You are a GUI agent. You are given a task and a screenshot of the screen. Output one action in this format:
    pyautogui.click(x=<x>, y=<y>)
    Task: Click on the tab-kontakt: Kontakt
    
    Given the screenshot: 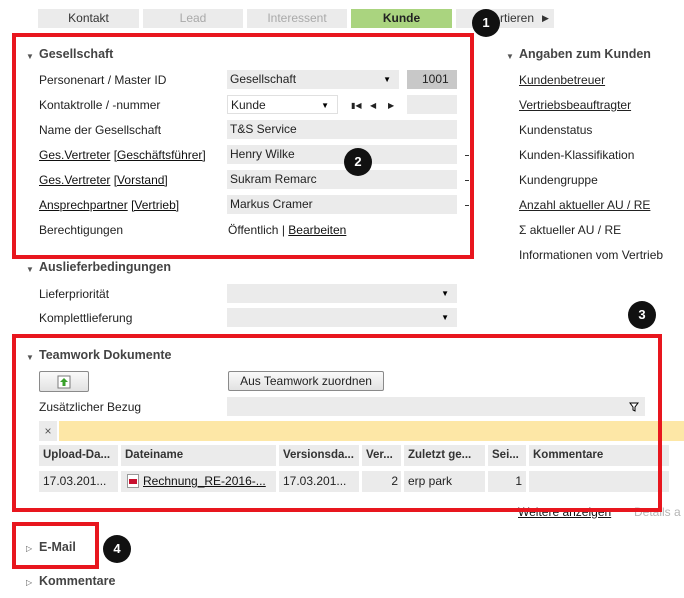 What is the action you would take?
    pyautogui.click(x=88, y=18)
    